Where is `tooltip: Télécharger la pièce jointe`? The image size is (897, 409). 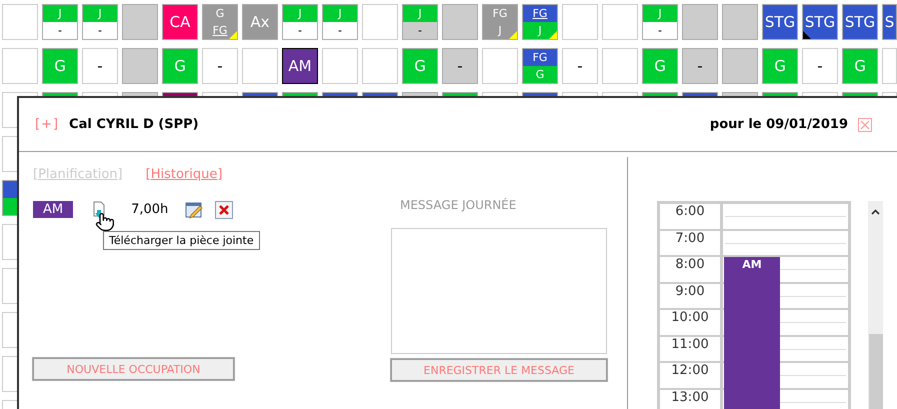 tooltip: Télécharger la pièce jointe is located at coordinates (181, 240).